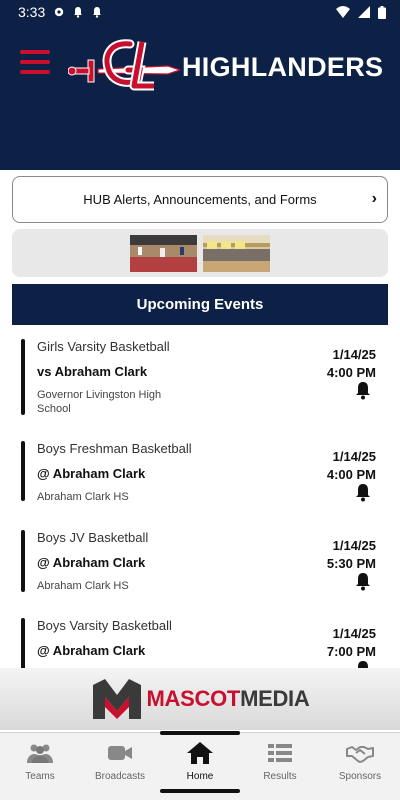  I want to click on event-location: Governor Livingston High School, so click(99, 402).